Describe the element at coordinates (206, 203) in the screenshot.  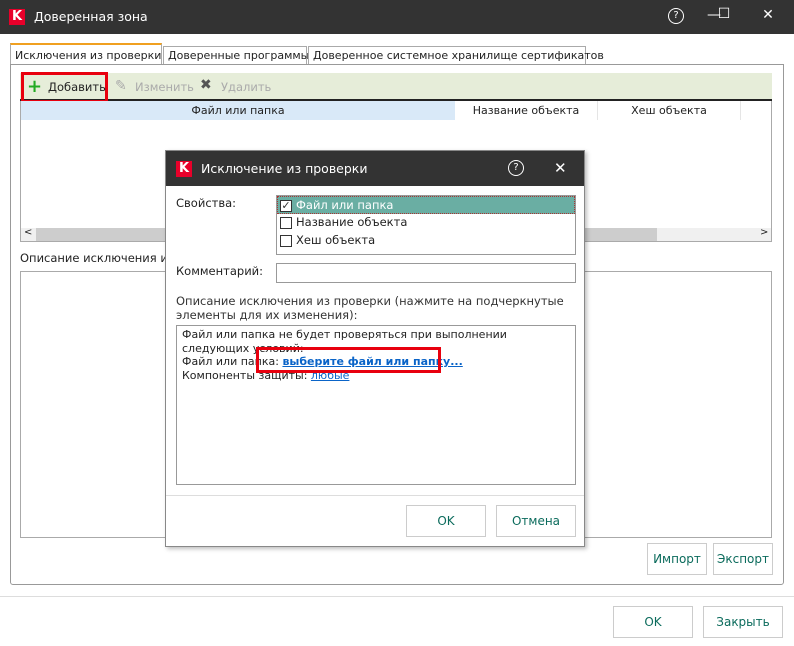
I see `properties-label: Свойства:` at that location.